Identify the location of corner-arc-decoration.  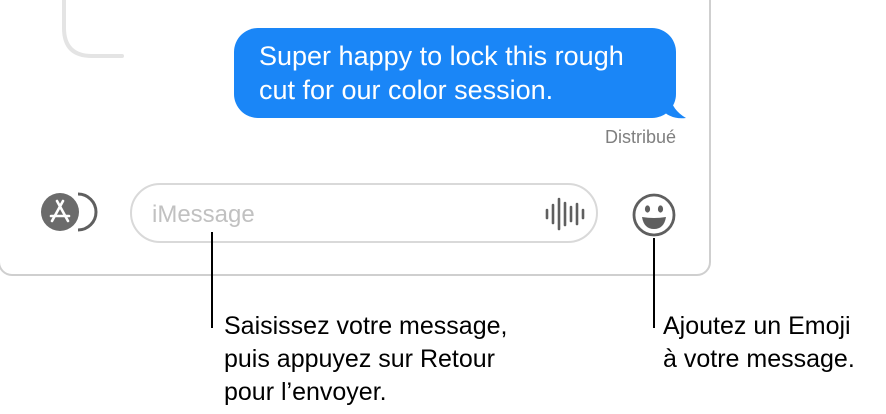
(93, 29).